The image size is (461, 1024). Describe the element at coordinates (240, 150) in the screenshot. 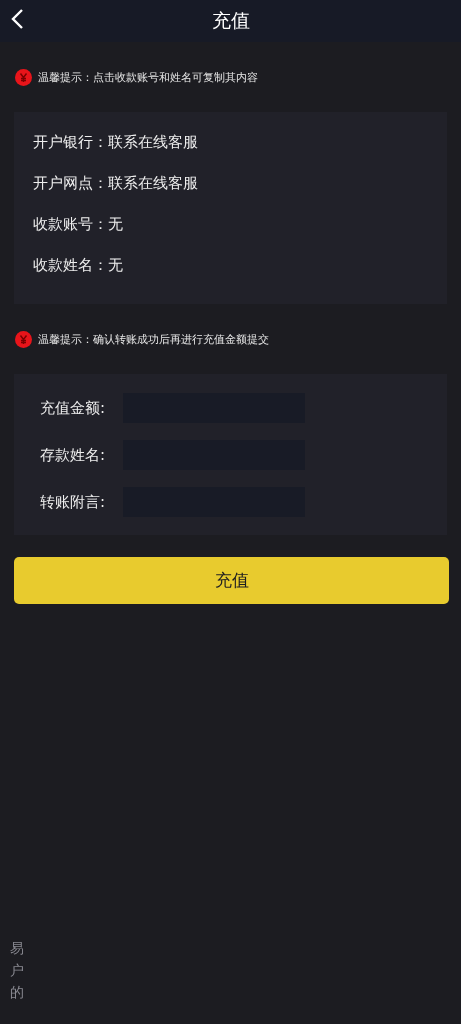

I see `account-info-row: 开户银行：联系在线客服` at that location.